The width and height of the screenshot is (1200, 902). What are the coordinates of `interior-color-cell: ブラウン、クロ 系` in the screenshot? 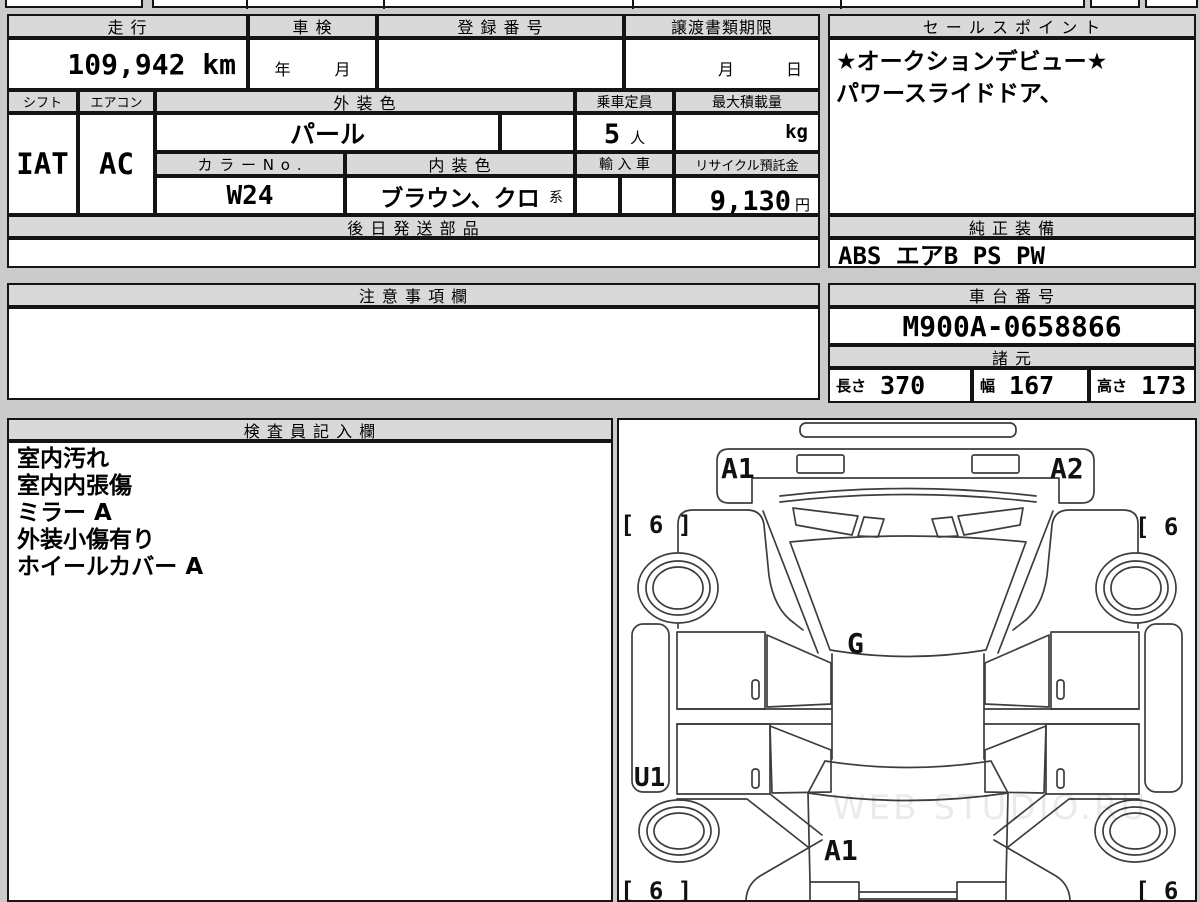 It's located at (460, 195).